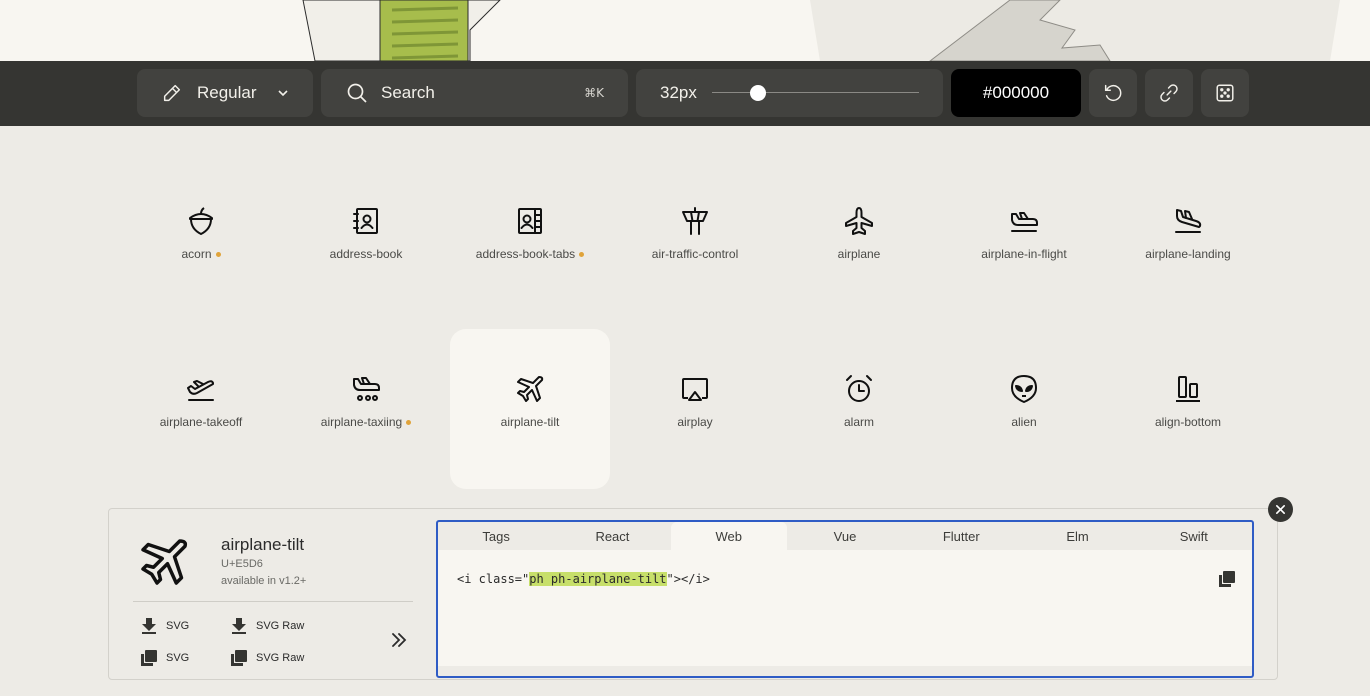  What do you see at coordinates (1188, 409) in the screenshot?
I see `icon-cell-align-bottom: align-bottom` at bounding box center [1188, 409].